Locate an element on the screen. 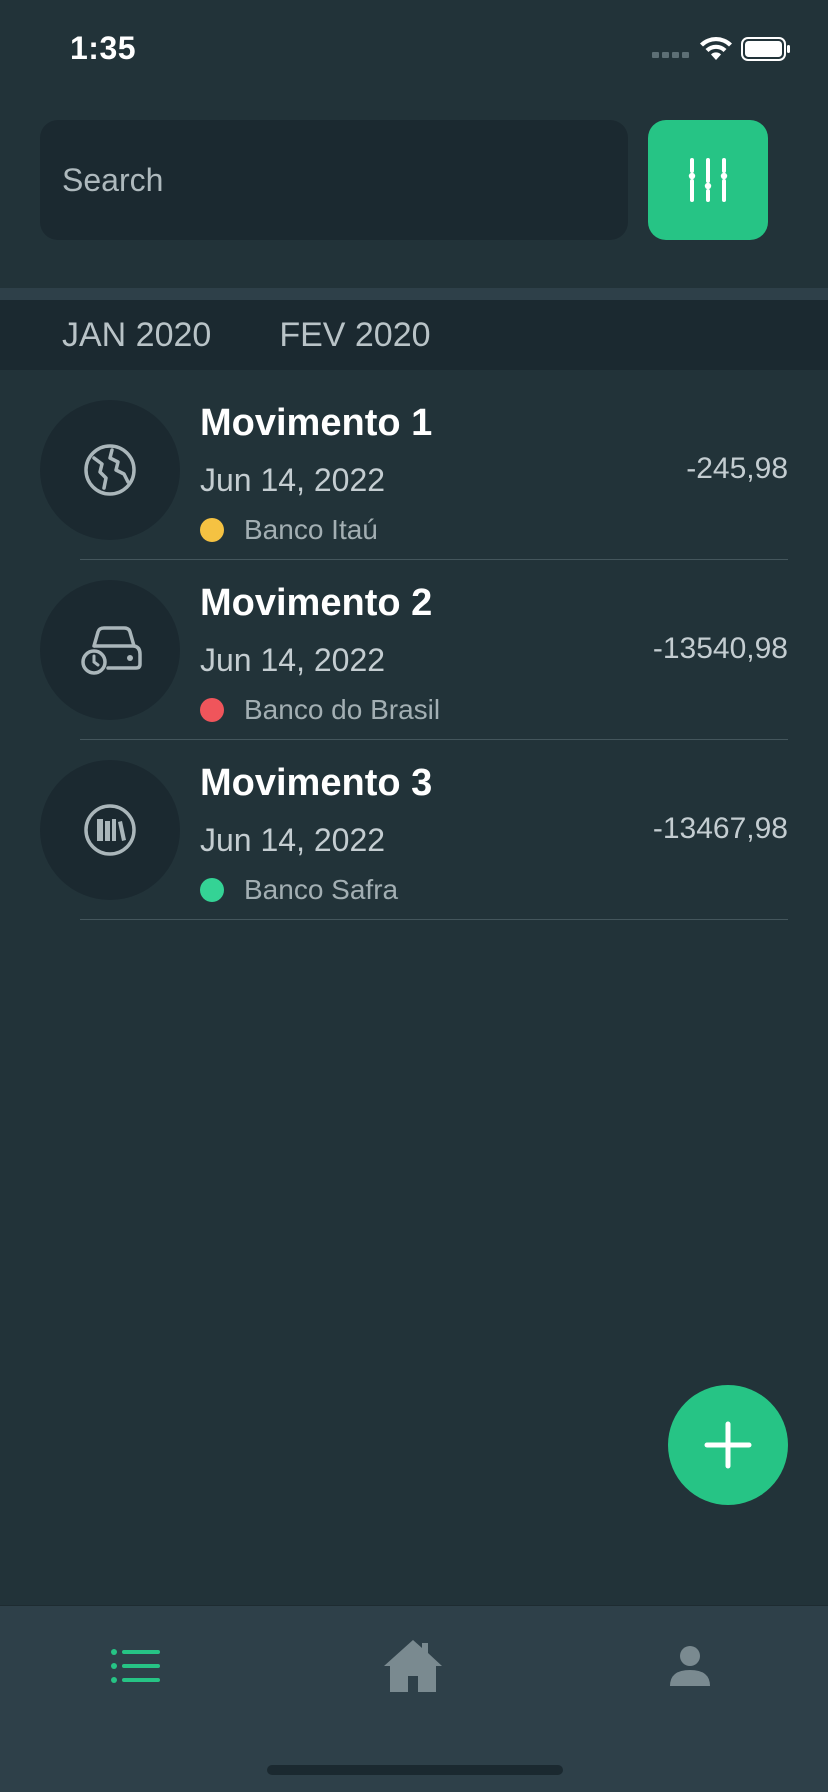 The image size is (828, 1792). tab-profile is located at coordinates (690, 1666).